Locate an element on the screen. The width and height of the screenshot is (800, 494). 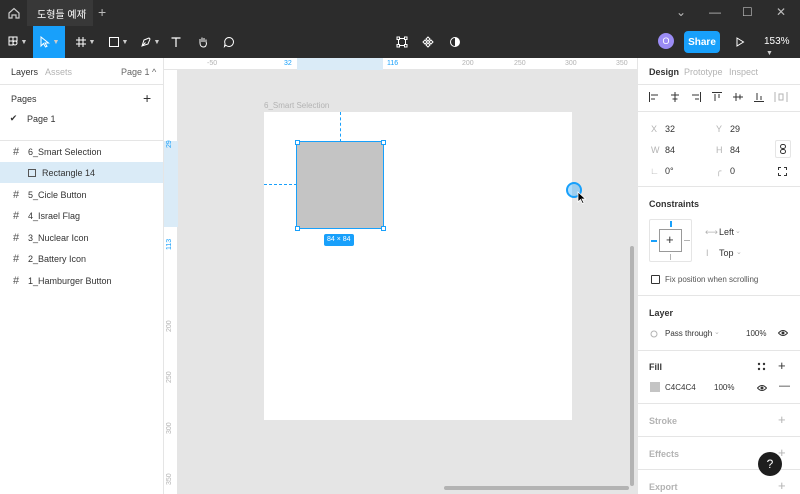
move-tool-button: ▼ is located at coordinates (49, 42).